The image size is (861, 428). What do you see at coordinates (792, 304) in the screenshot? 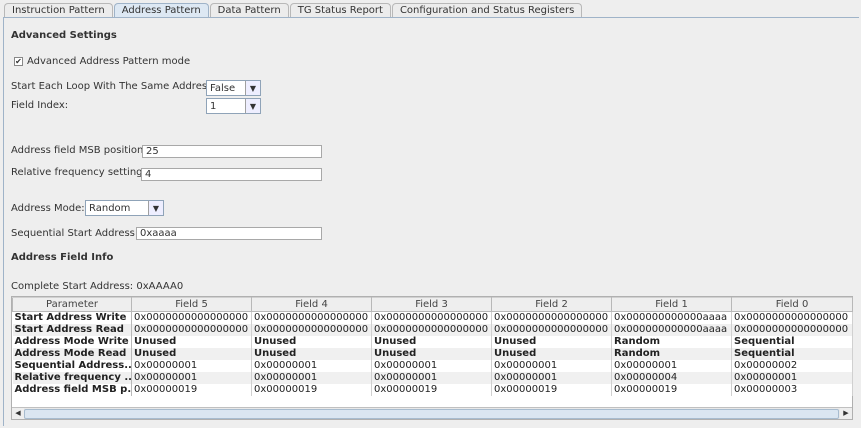
I see `column-header: Field 0` at bounding box center [792, 304].